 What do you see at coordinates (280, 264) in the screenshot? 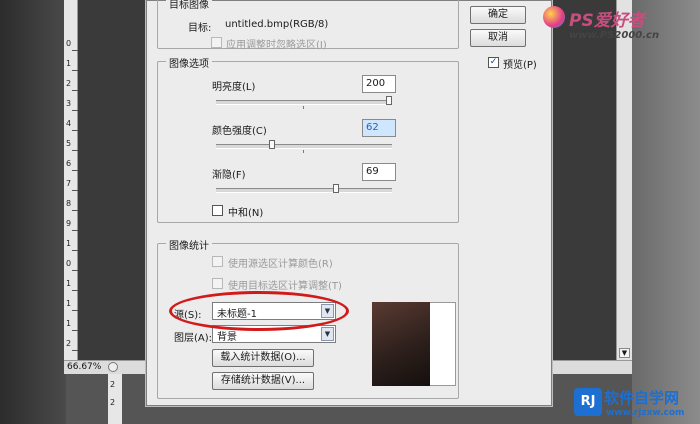
I see `use-source-selection-label: 使用源选区计算颜色(R)` at bounding box center [280, 264].